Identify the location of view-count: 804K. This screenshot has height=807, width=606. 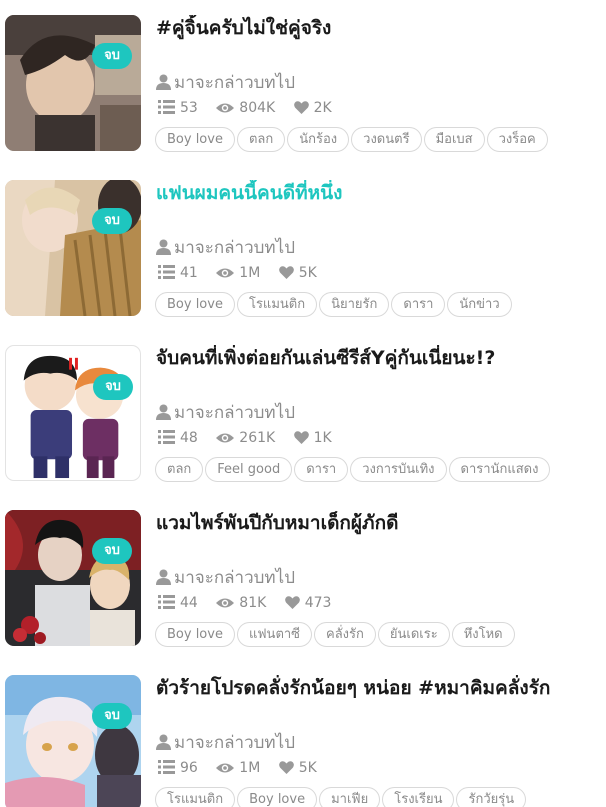
(245, 108).